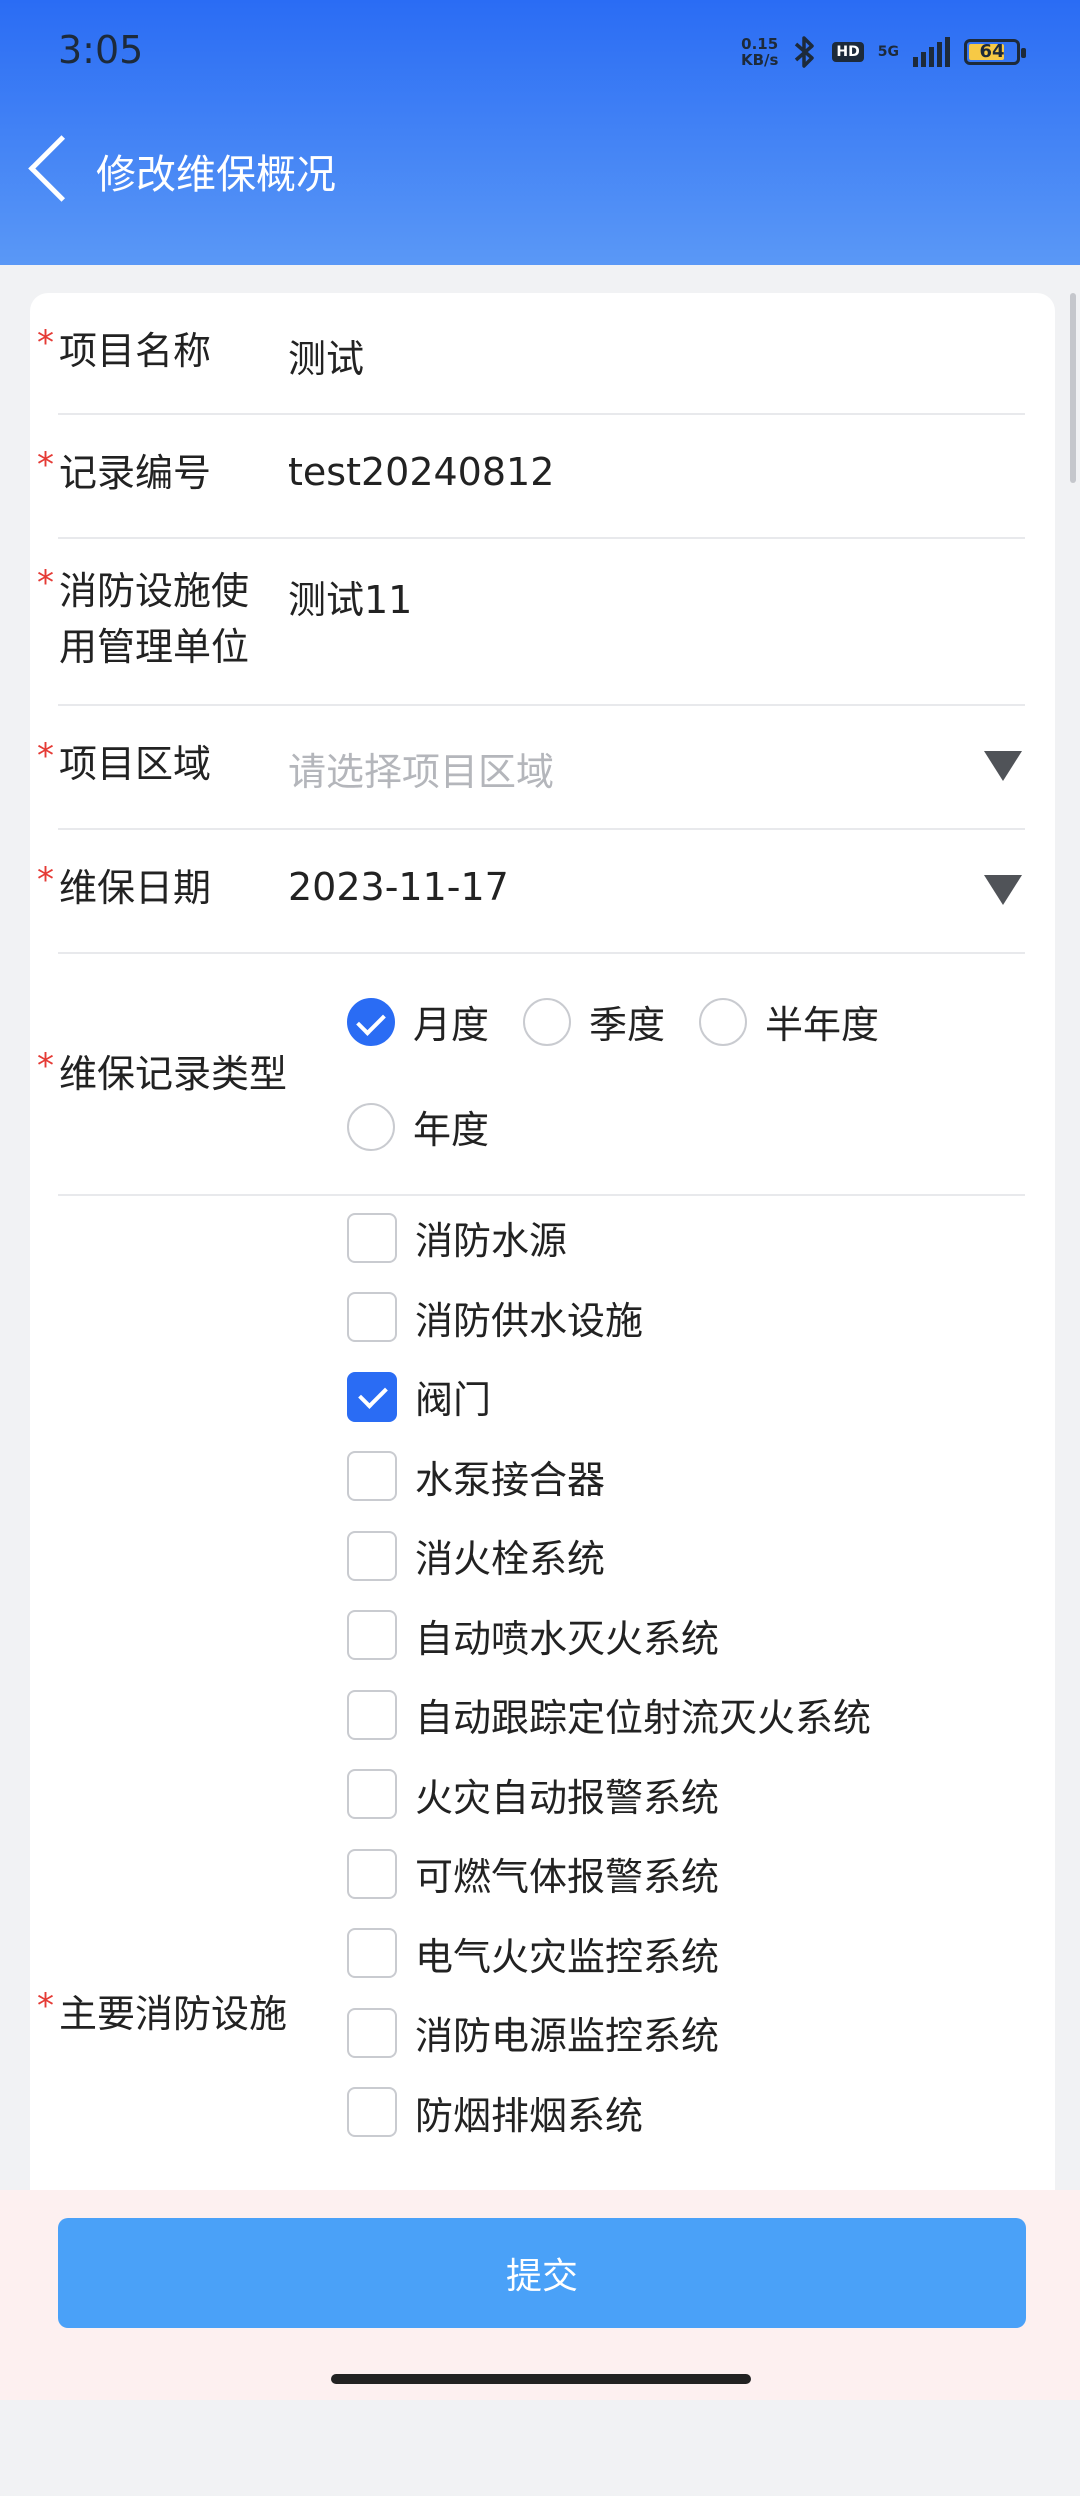  Describe the element at coordinates (567, 1638) in the screenshot. I see `facility-checkbox-label: 自动喷水灭火系统` at that location.